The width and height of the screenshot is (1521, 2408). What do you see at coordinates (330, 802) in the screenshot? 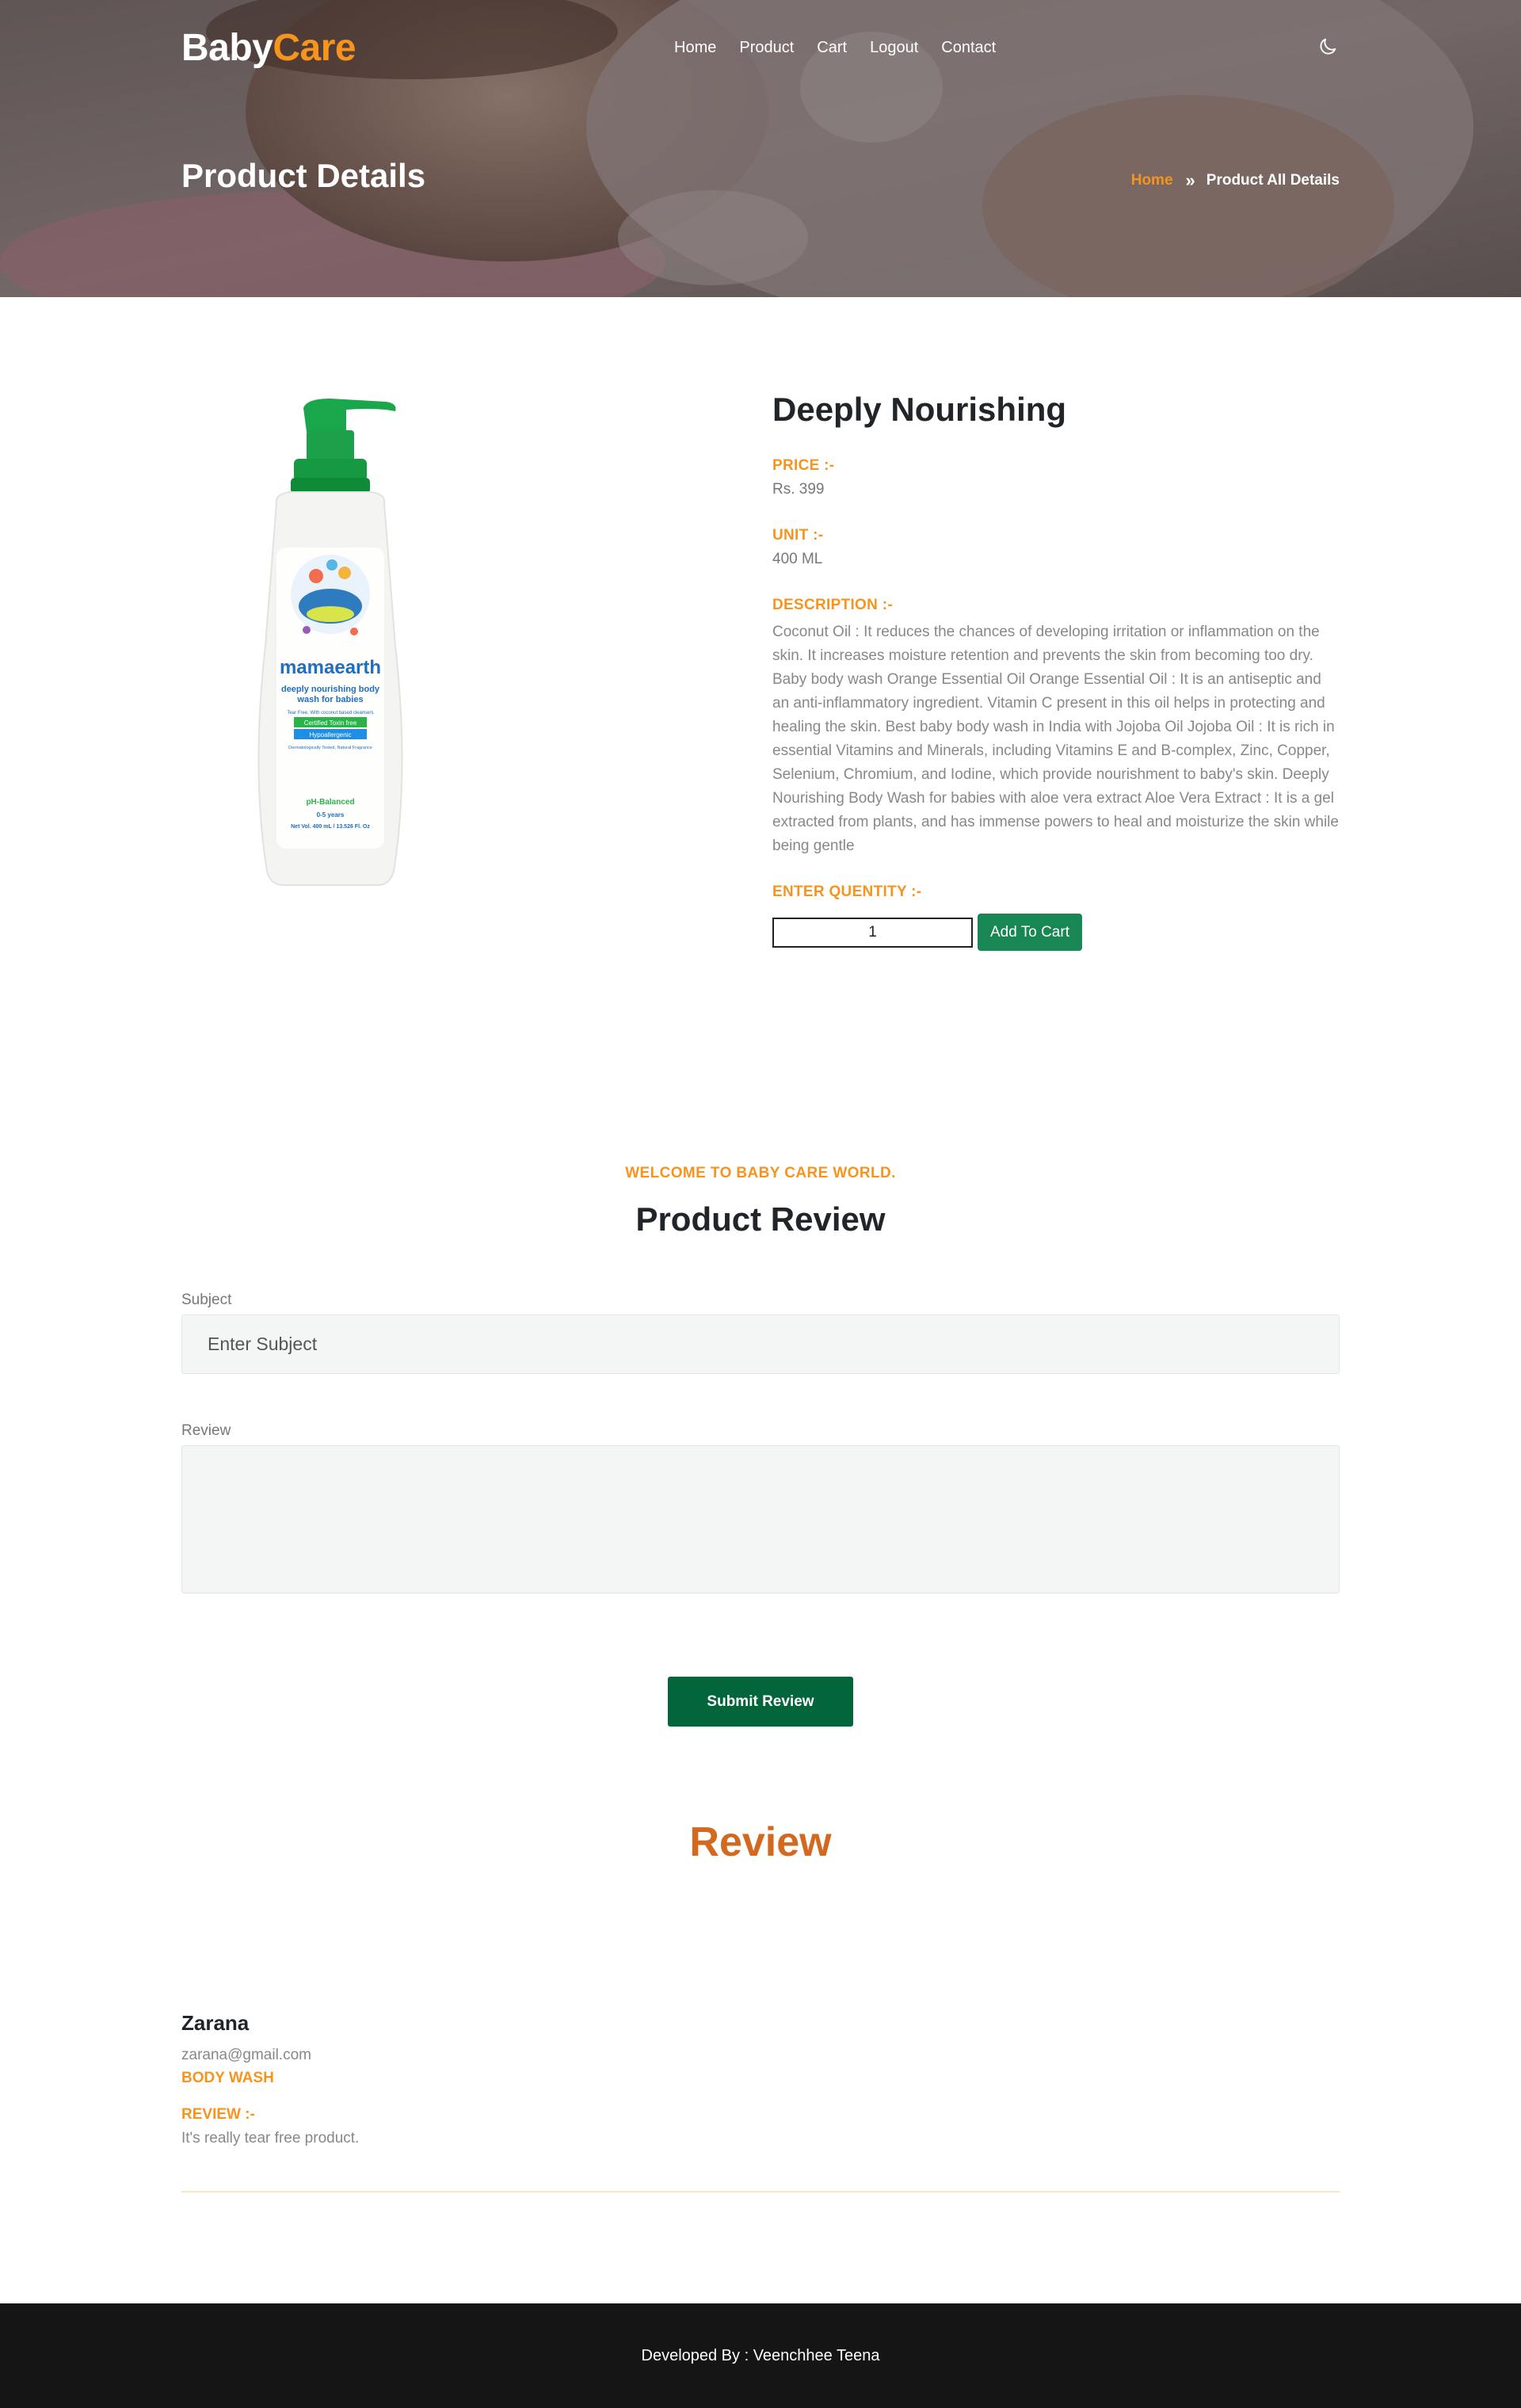
I see `bottle-ph-text: pH-Balanced` at bounding box center [330, 802].